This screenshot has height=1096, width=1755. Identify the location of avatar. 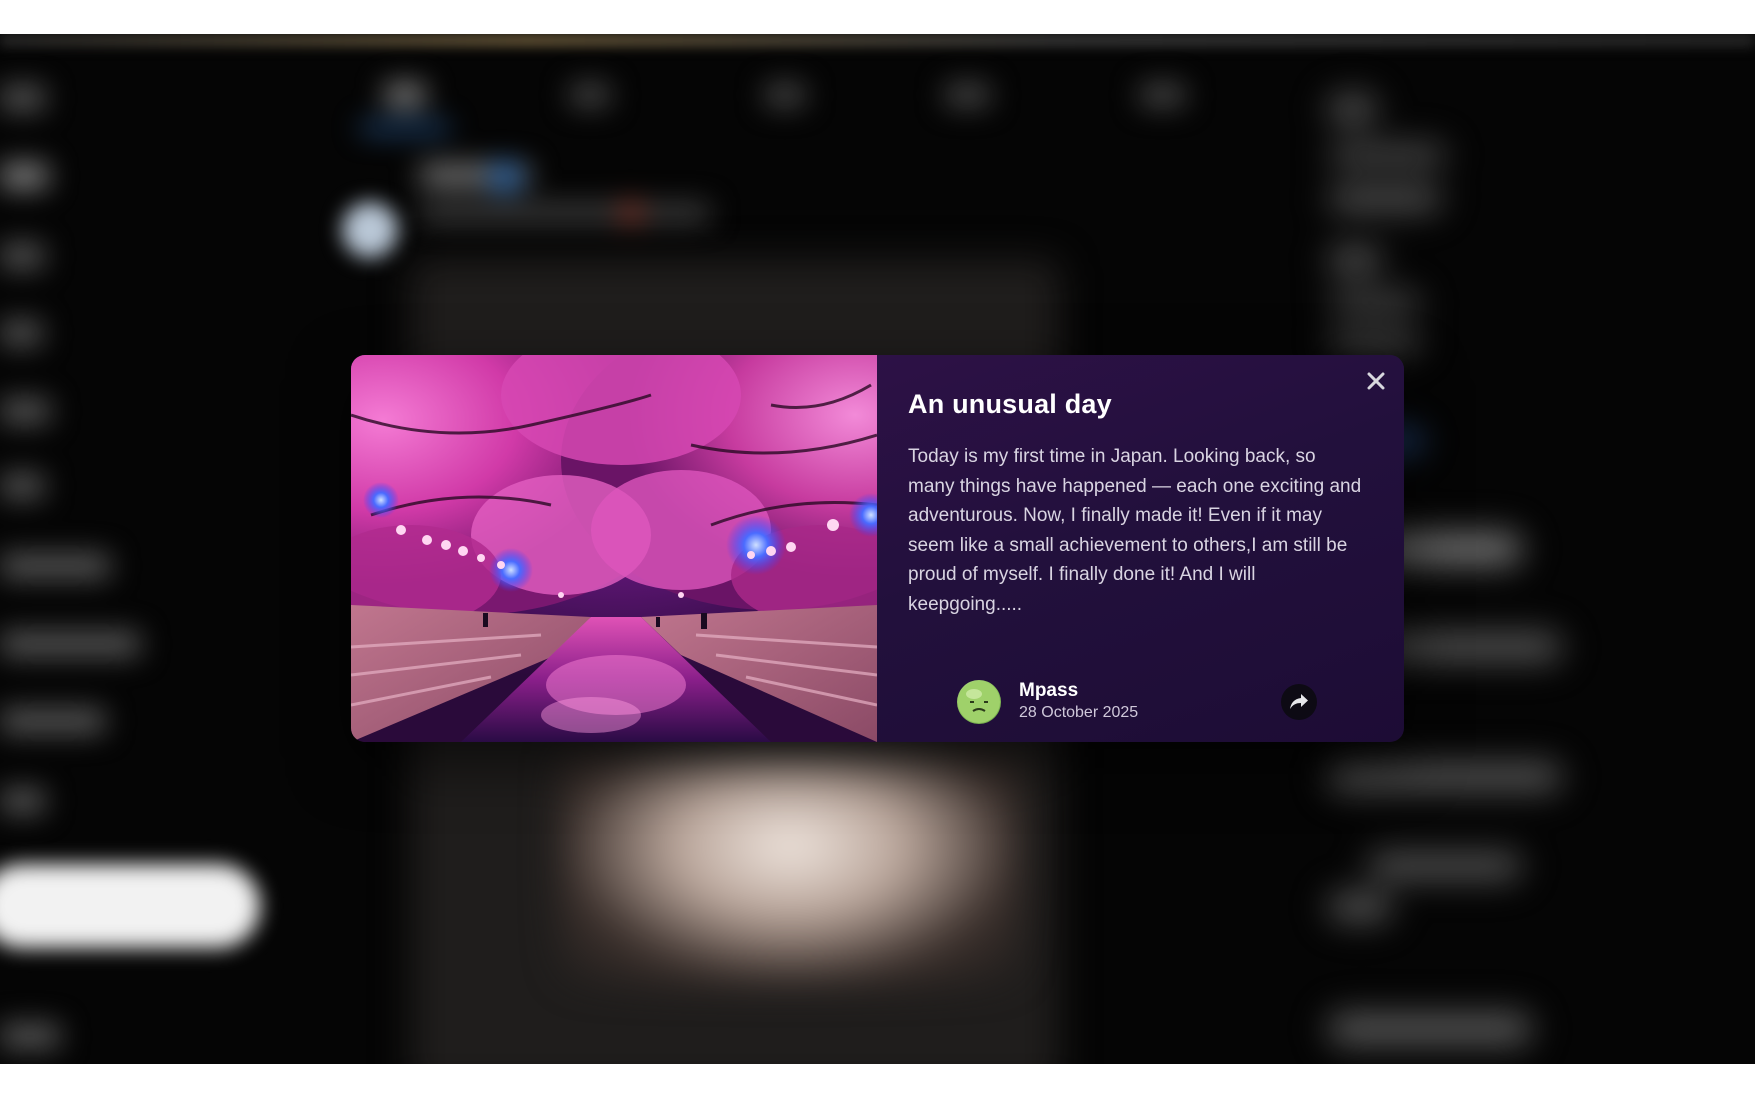
(979, 702).